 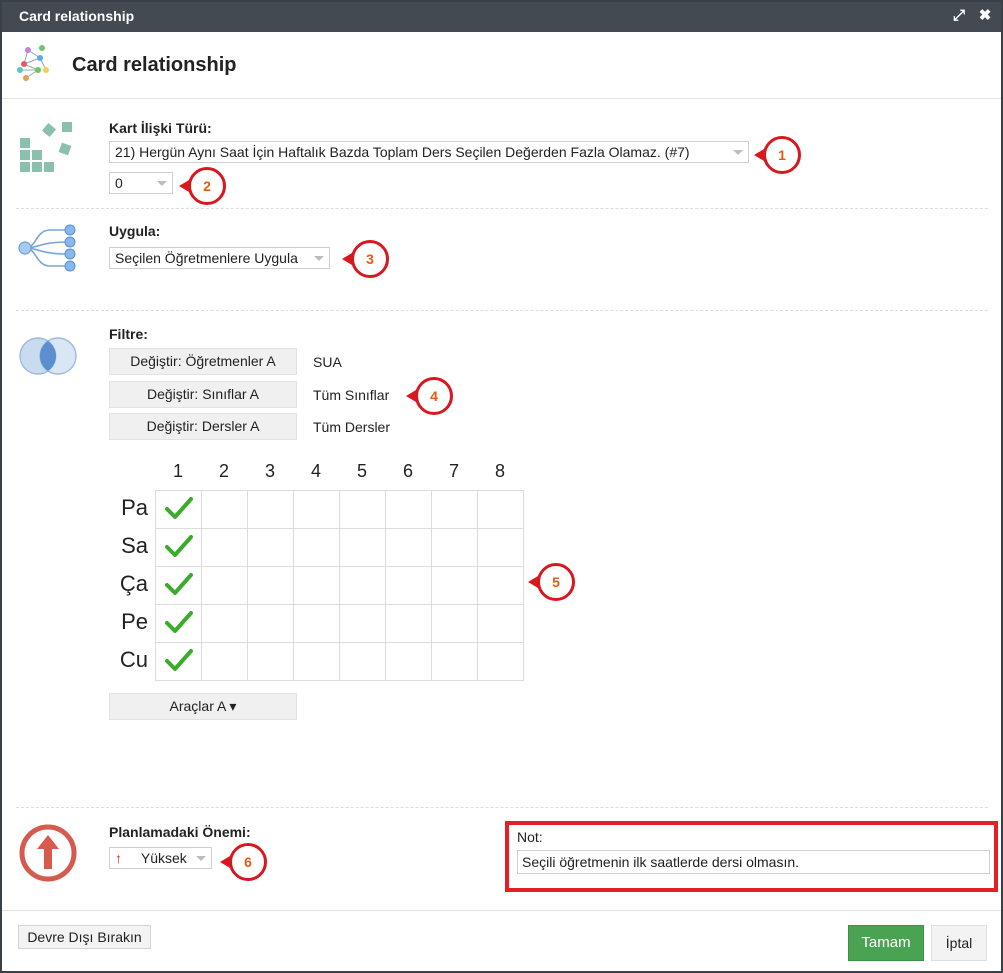 I want to click on title-bar: Card relationship ⤢ ✖, so click(x=501, y=17).